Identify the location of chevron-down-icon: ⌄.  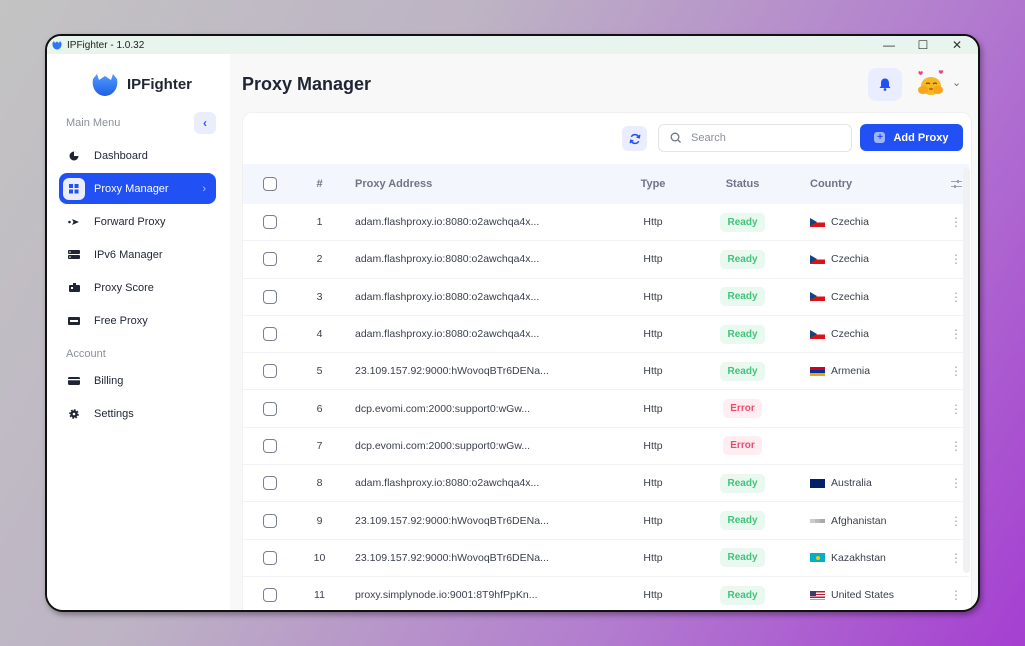
(956, 82).